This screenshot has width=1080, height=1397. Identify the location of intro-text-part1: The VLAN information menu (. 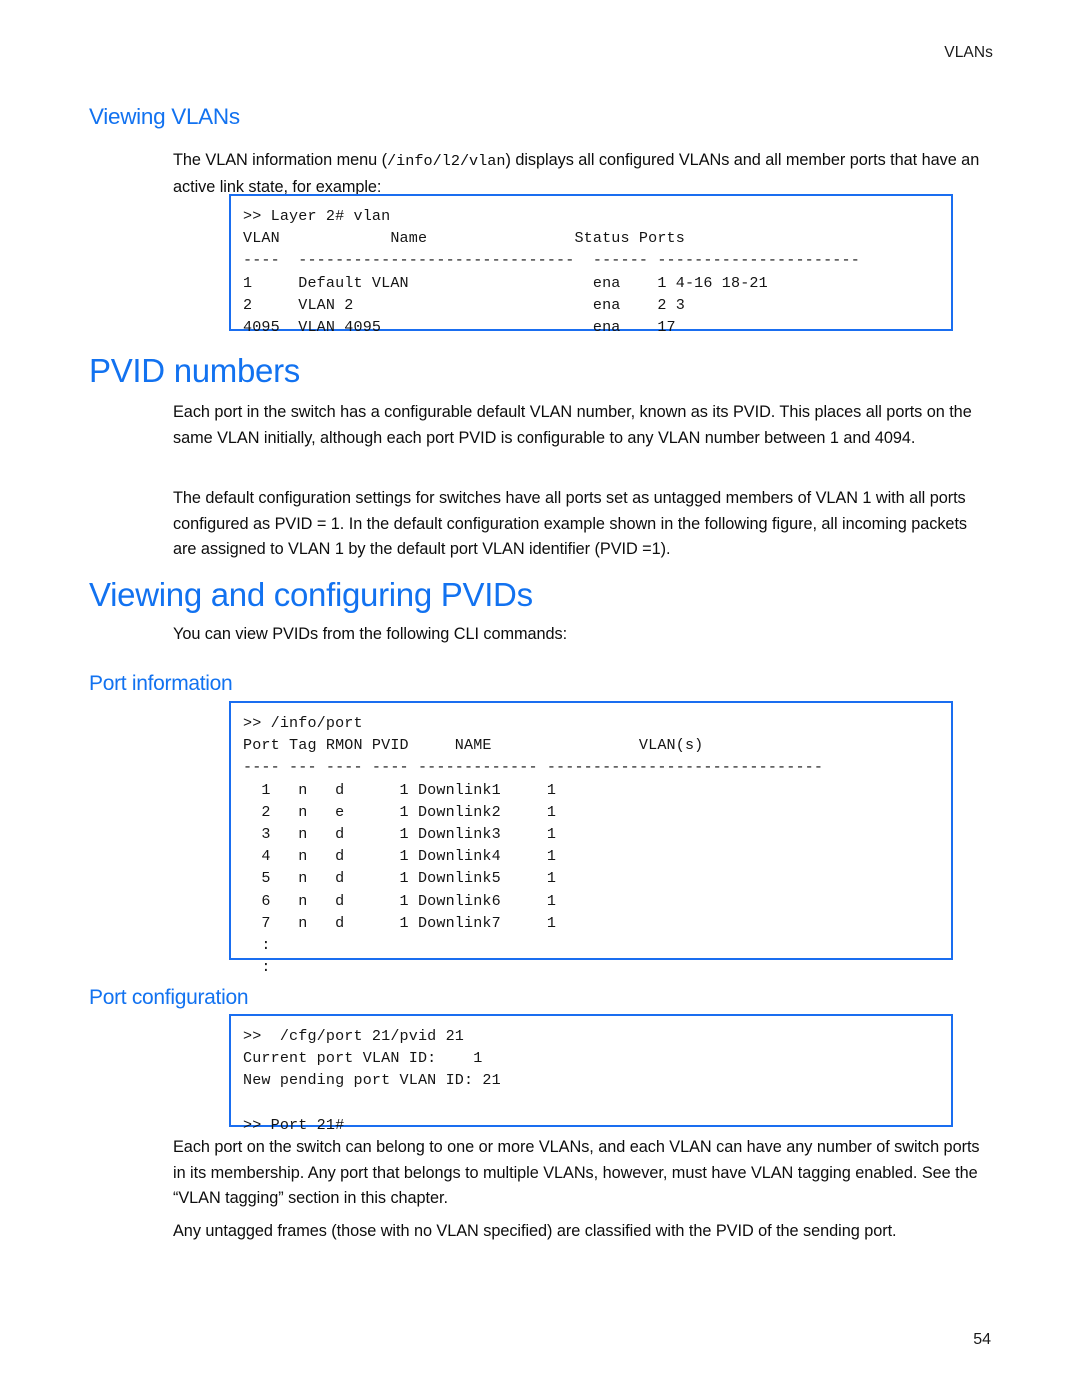
(280, 160).